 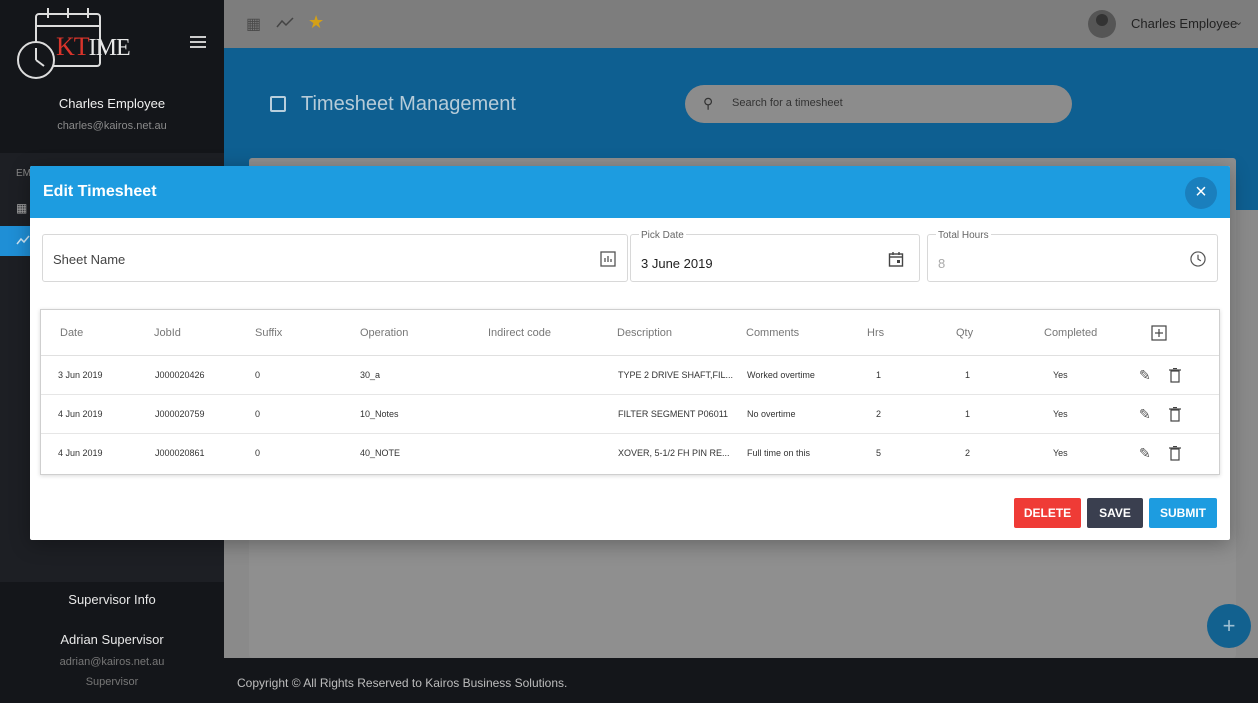 I want to click on supervisor-title: Supervisor Info, so click(x=112, y=599).